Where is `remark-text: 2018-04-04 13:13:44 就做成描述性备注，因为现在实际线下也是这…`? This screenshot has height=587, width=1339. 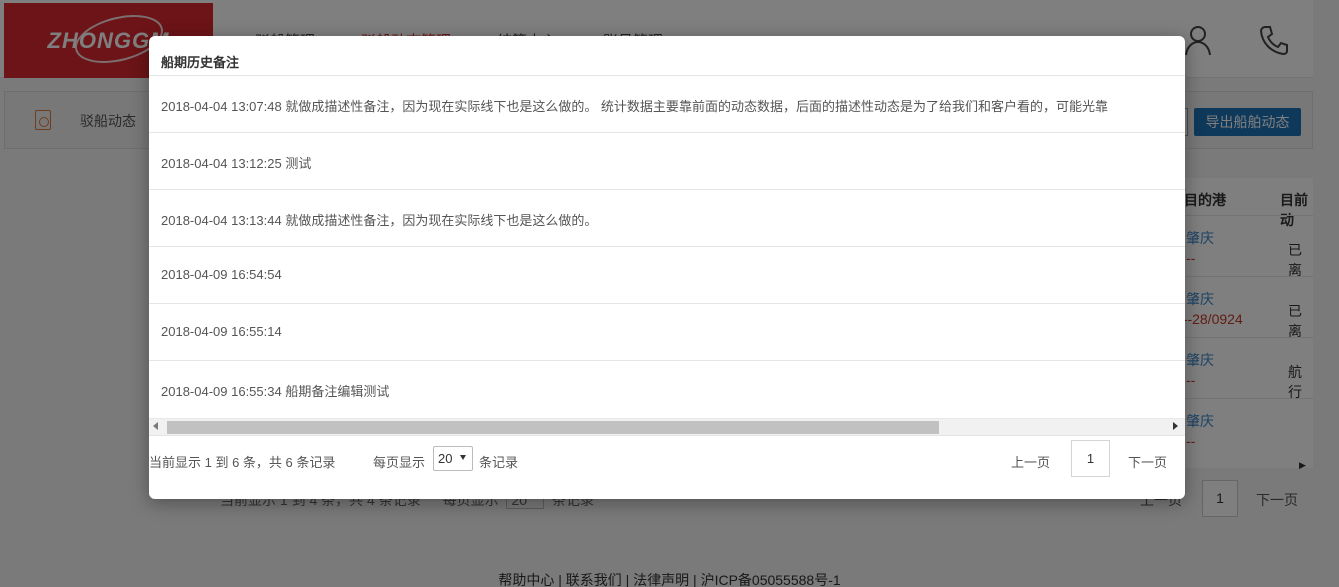 remark-text: 2018-04-04 13:13:44 就做成描述性备注，因为现在实际线下也是这… is located at coordinates (379, 220).